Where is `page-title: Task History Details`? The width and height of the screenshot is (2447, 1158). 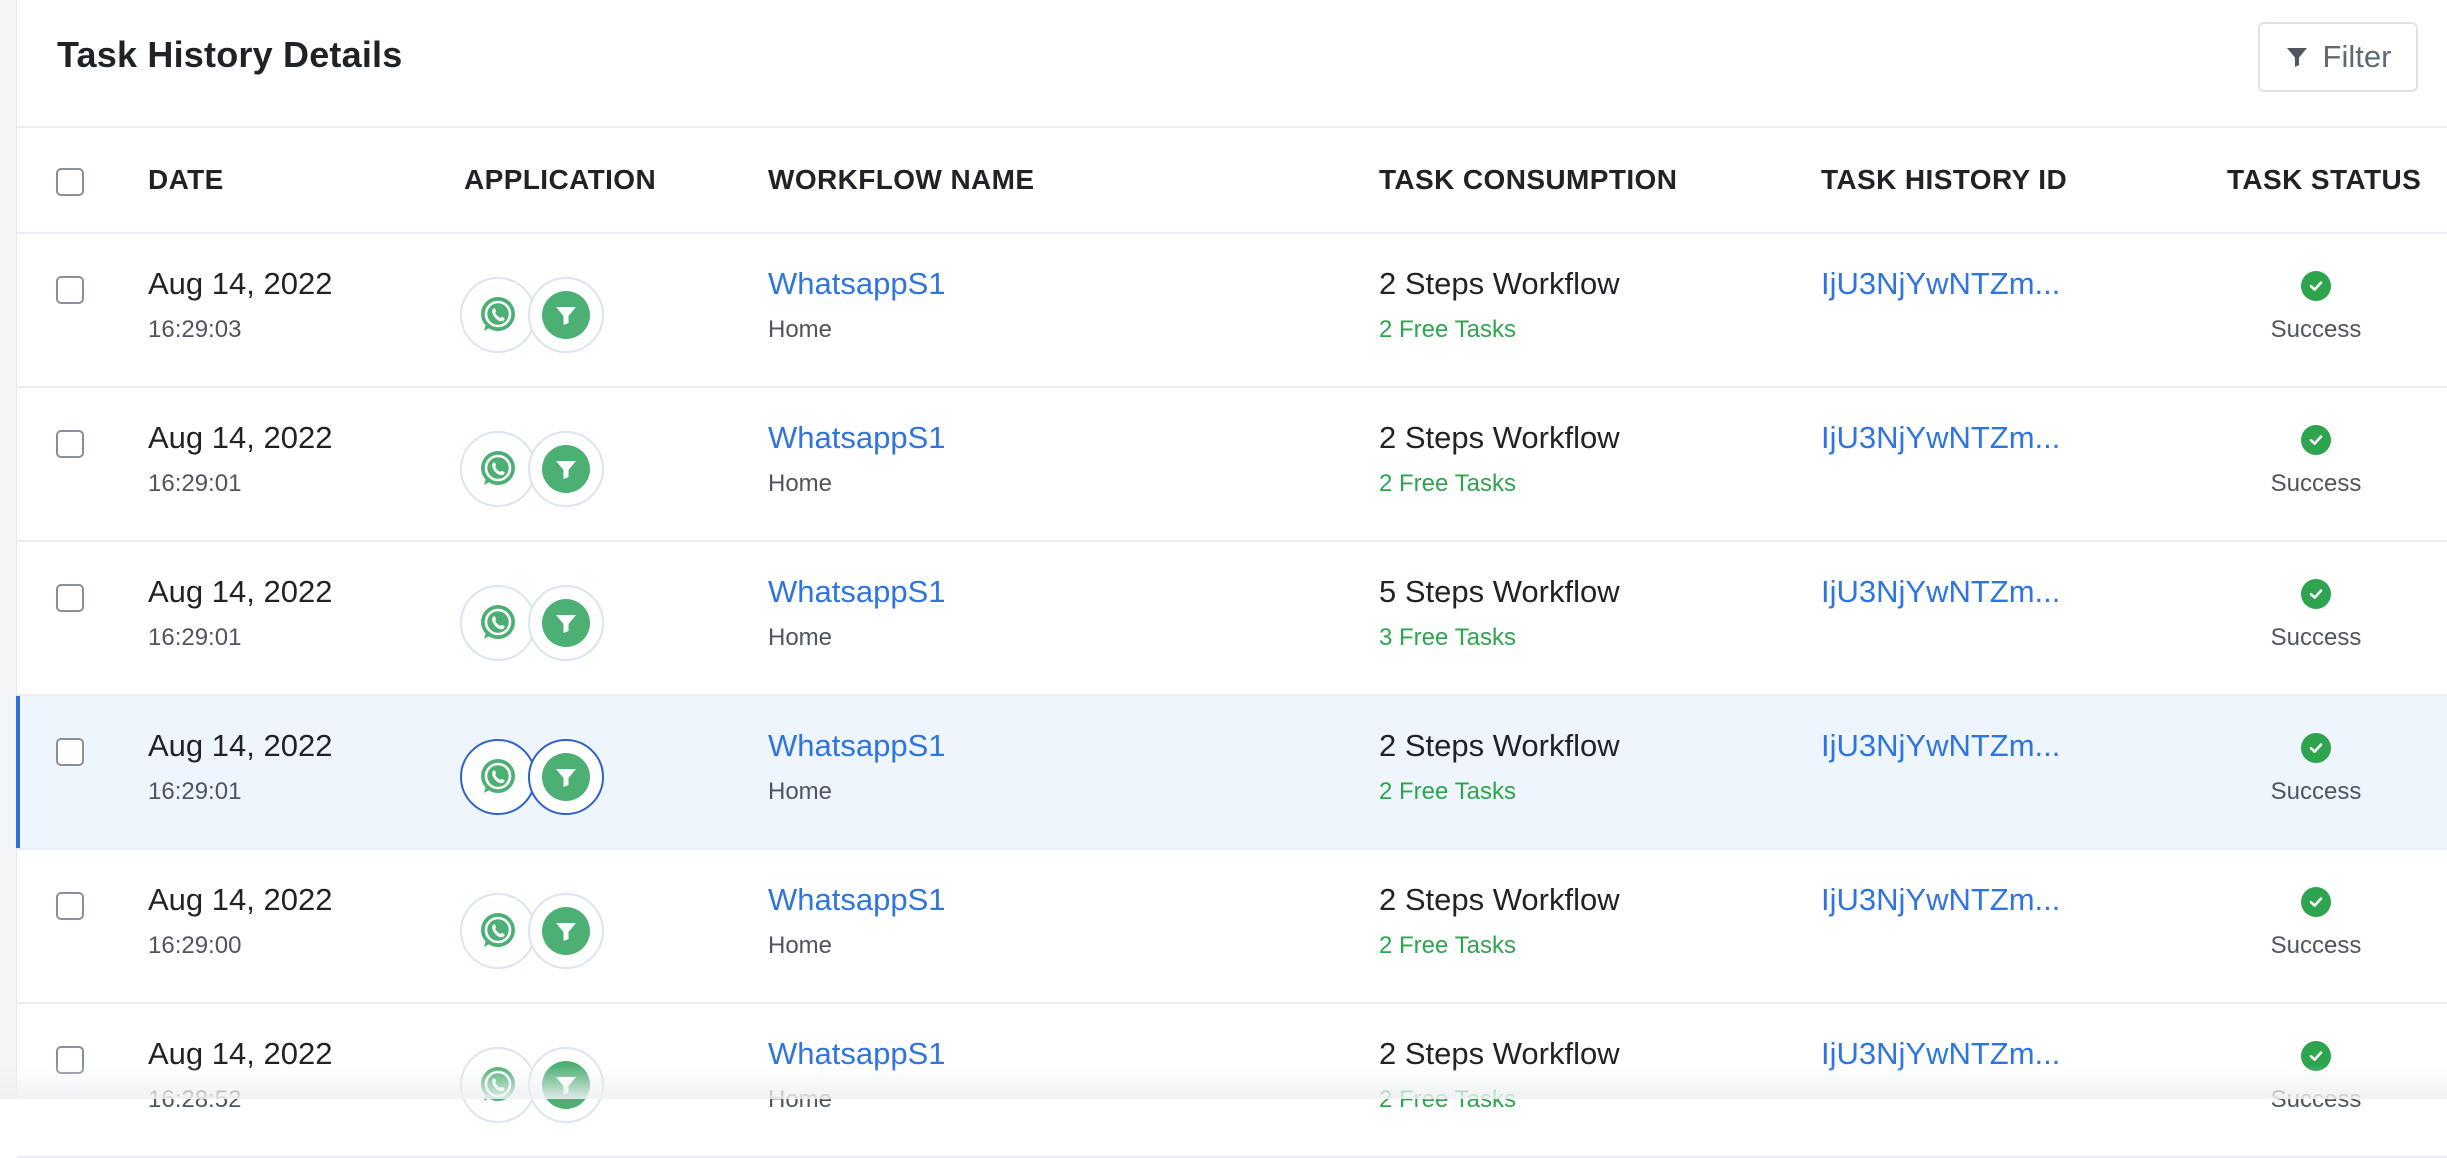
page-title: Task History Details is located at coordinates (230, 54).